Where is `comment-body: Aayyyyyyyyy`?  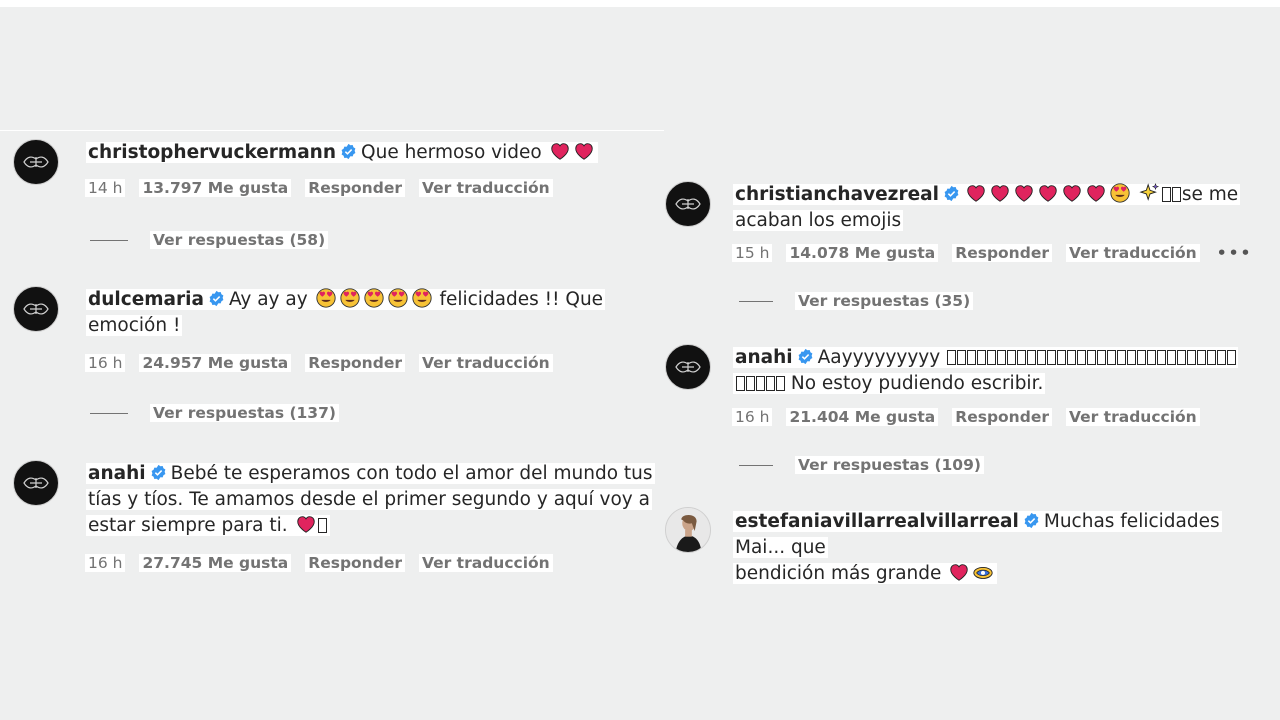 comment-body: Aayyyyyyyyy is located at coordinates (879, 357).